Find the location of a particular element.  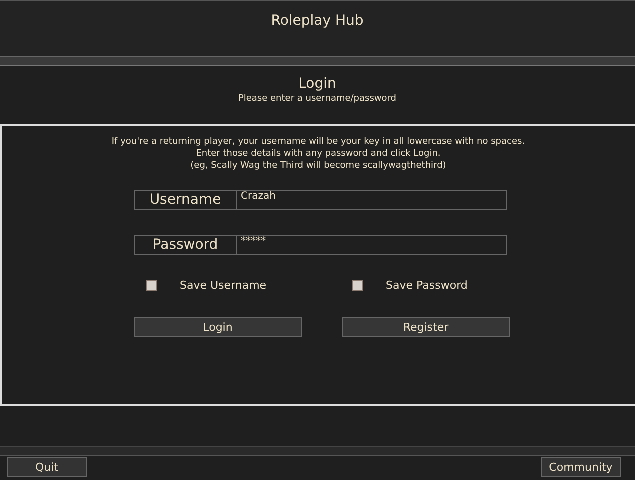

form-button: Register is located at coordinates (426, 327).